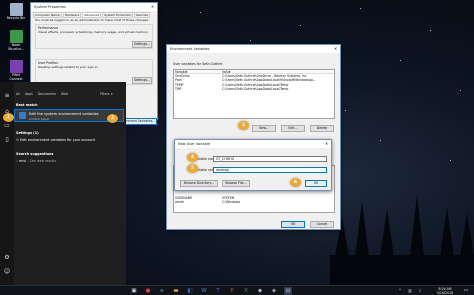 The image size is (474, 295). I want to click on callout-badge-1: 1, so click(8, 117).